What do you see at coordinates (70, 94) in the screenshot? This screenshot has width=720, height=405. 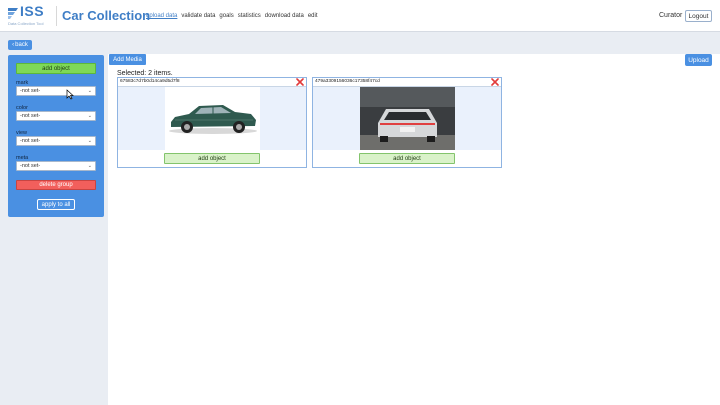 I see `mouse-cursor-icon` at bounding box center [70, 94].